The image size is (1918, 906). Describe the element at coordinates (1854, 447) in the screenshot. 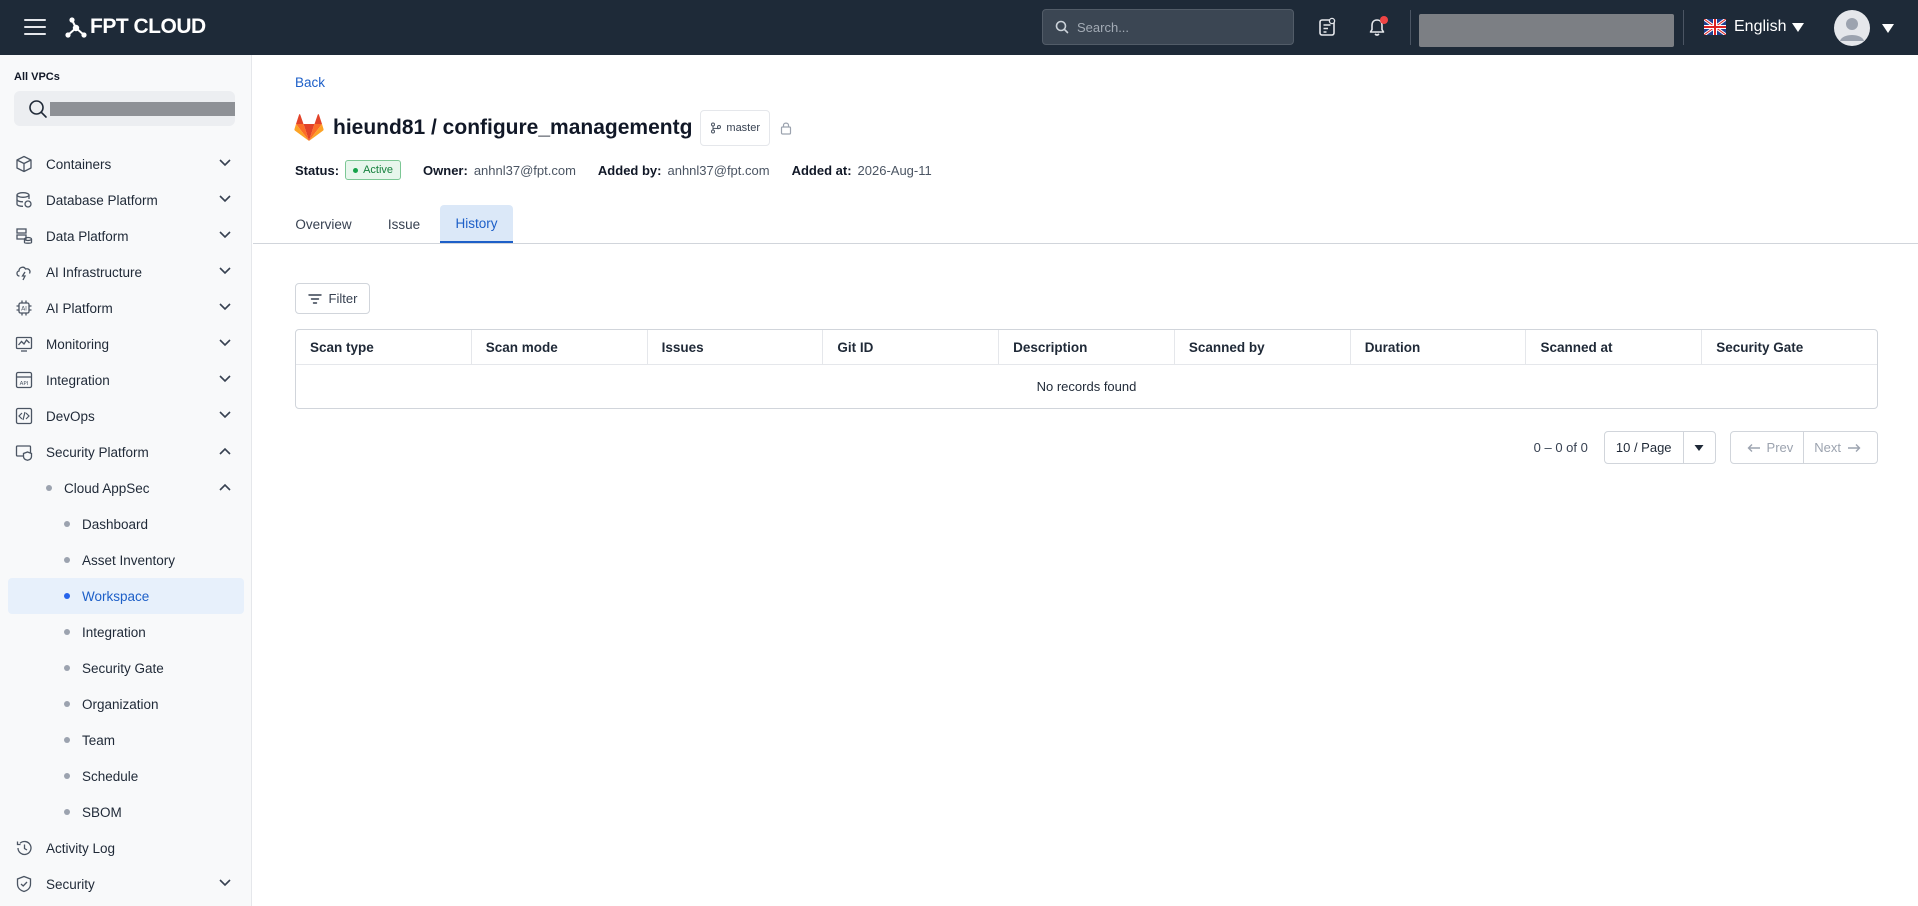

I see `arrow-right-icon` at that location.